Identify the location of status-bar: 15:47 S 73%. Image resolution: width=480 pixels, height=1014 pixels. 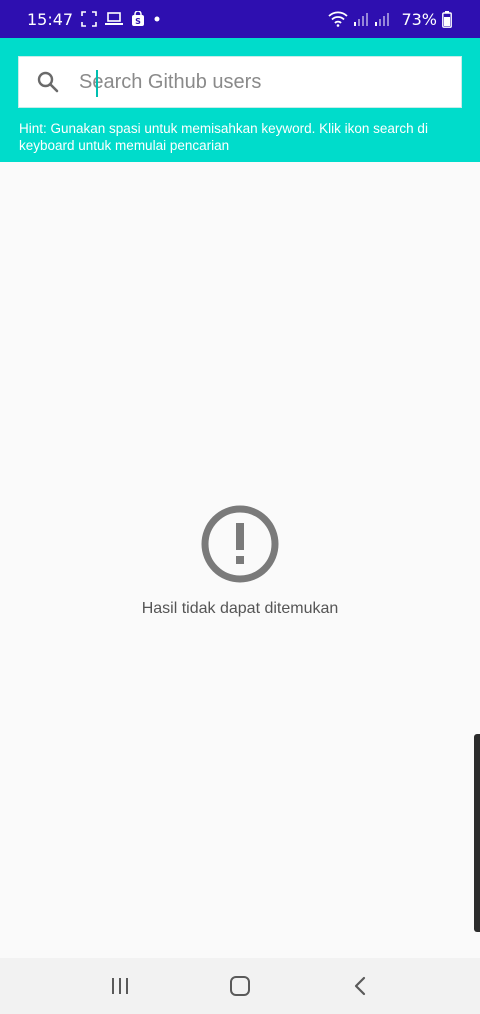
(240, 19).